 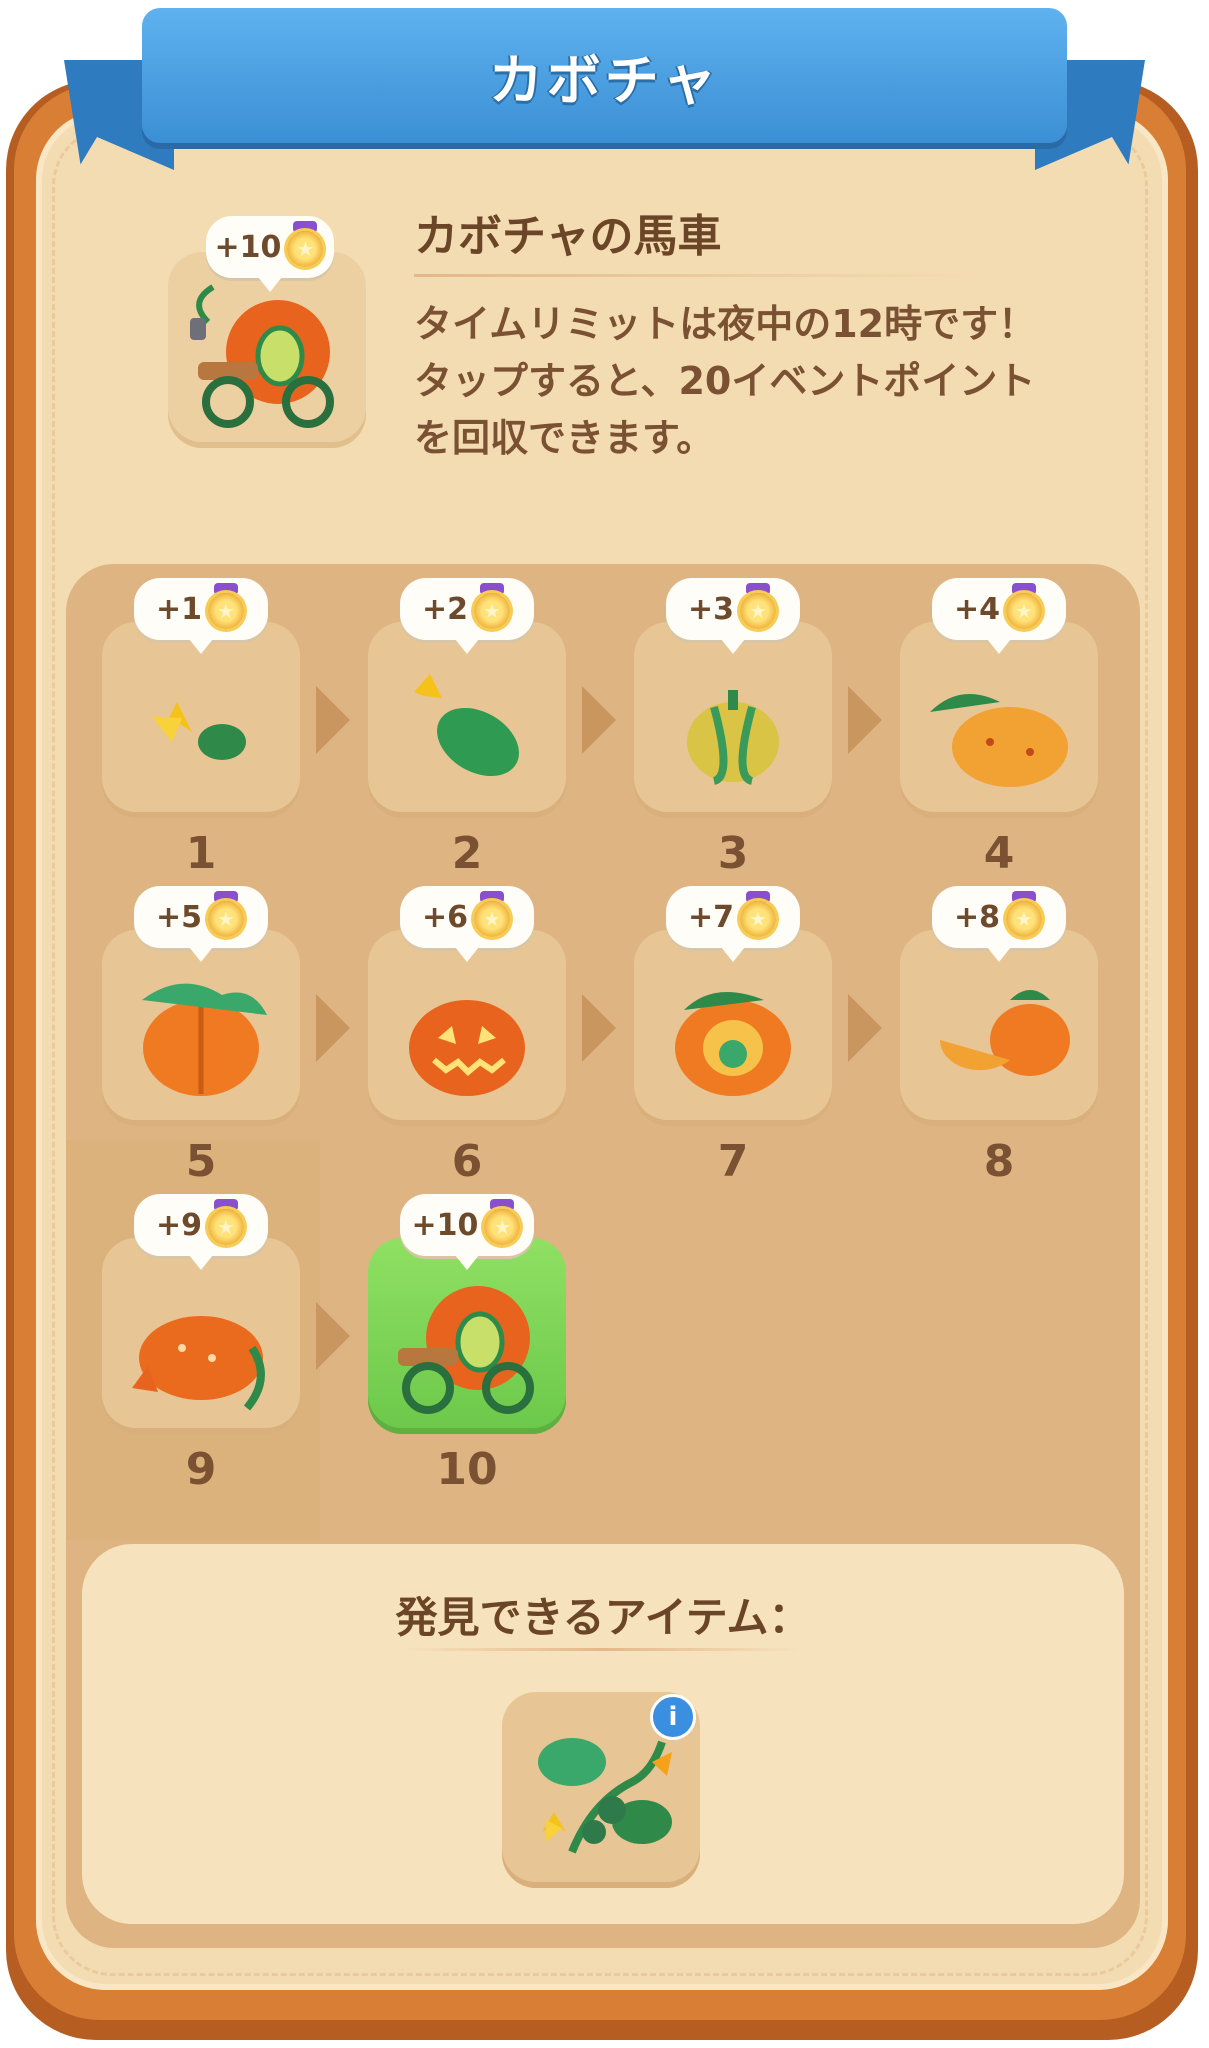 I want to click on title-ribbon: カボチャ, so click(x=604, y=75).